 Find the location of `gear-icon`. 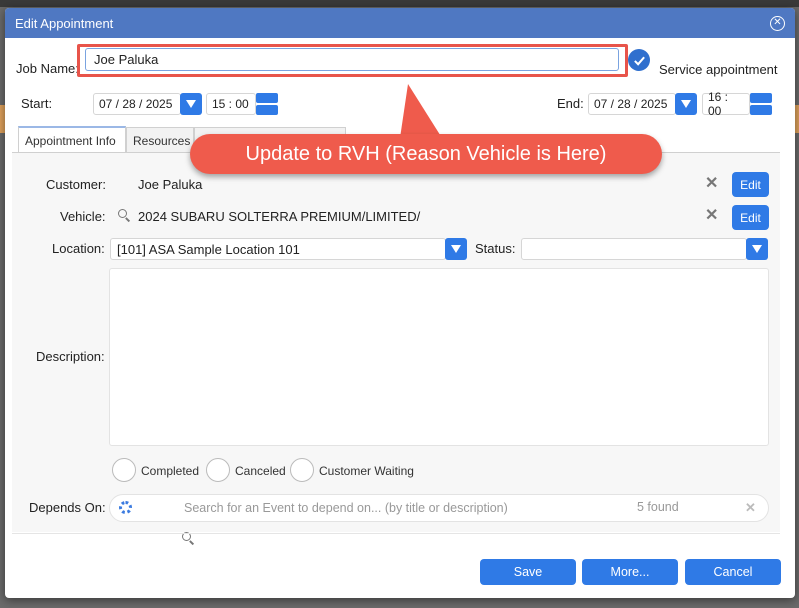

gear-icon is located at coordinates (125, 507).